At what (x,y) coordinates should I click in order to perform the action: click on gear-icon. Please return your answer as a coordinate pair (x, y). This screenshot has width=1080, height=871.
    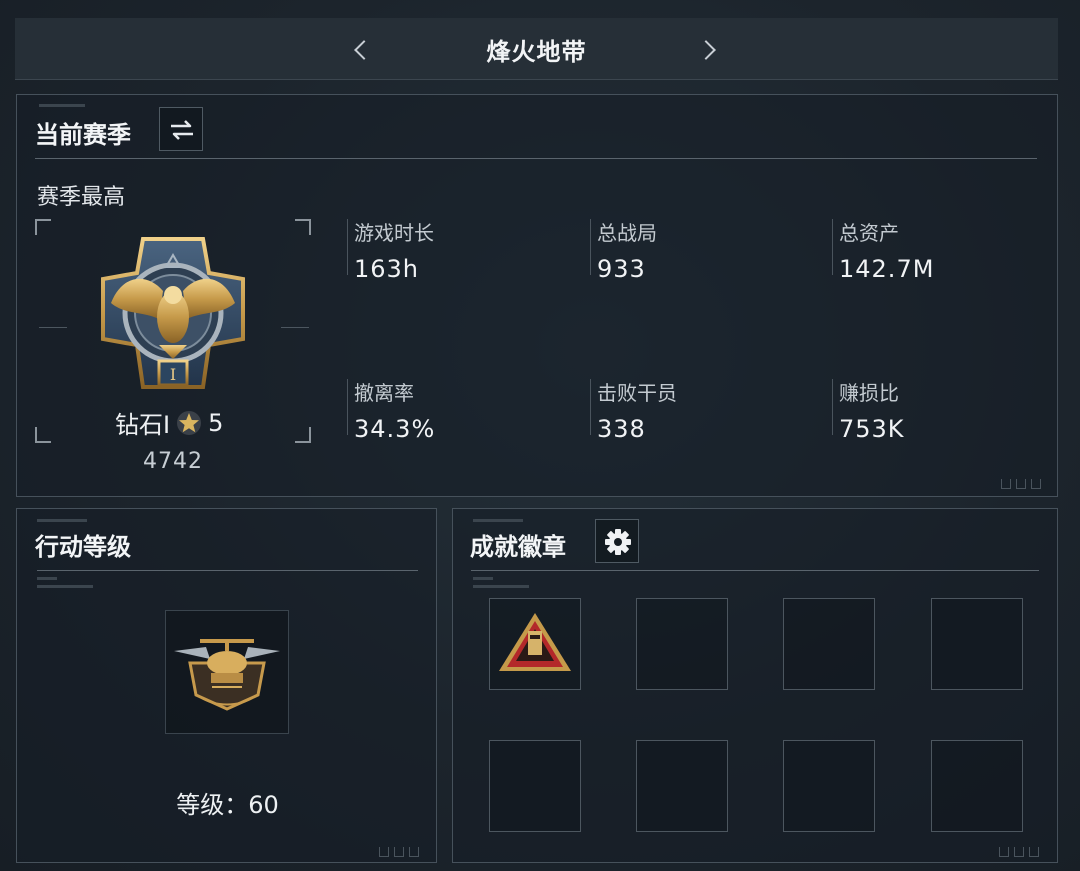
    Looking at the image, I should click on (618, 542).